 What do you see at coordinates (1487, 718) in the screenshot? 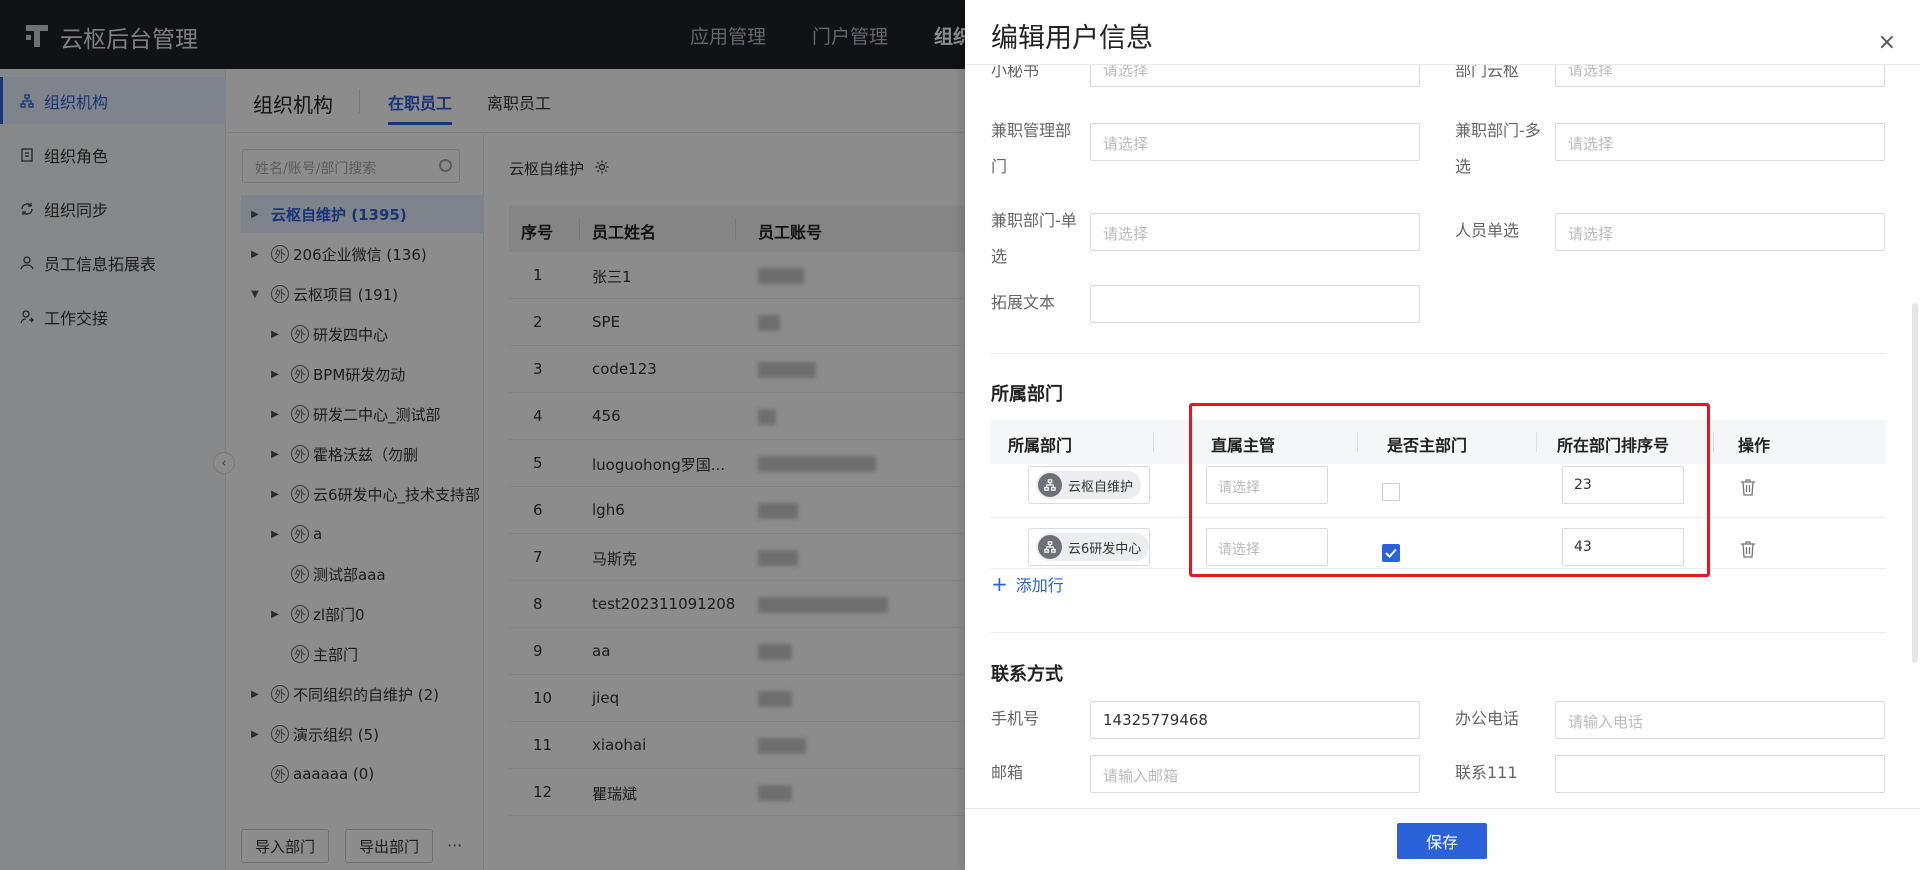
I see `office-phone-label: 办公电话` at bounding box center [1487, 718].